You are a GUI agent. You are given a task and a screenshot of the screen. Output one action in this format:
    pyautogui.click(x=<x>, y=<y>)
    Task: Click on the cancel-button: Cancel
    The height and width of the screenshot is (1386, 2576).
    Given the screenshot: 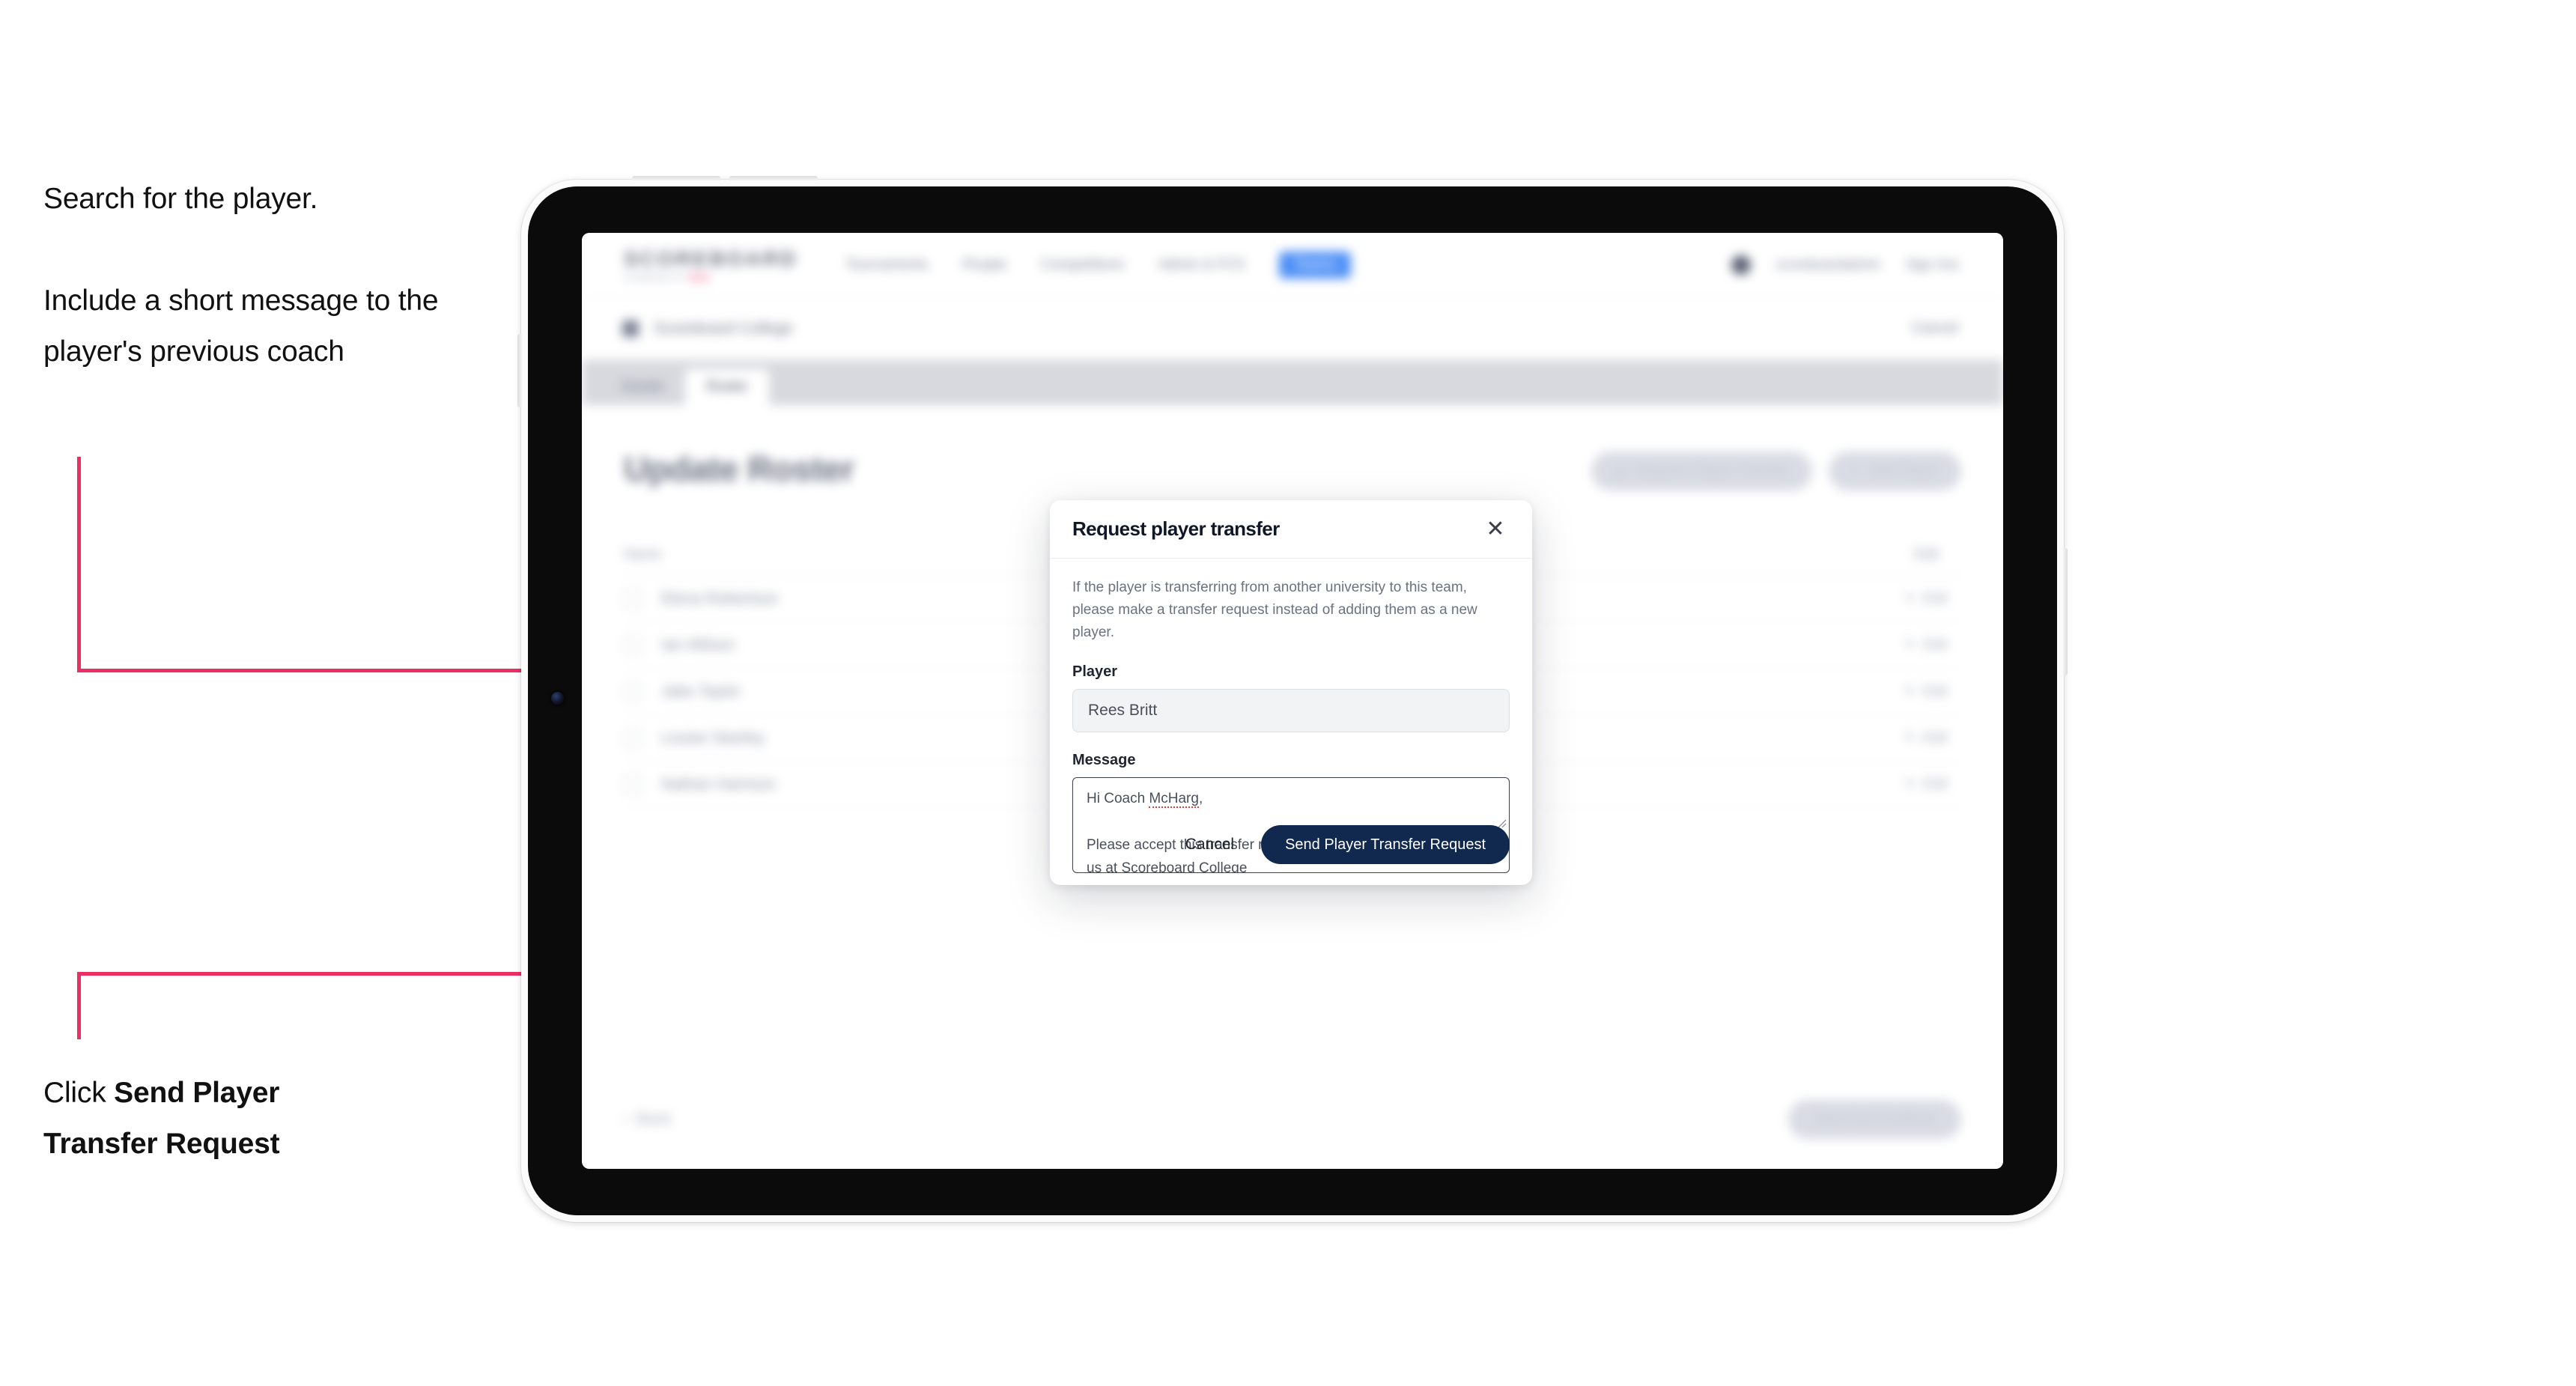 What is the action you would take?
    pyautogui.click(x=1210, y=845)
    